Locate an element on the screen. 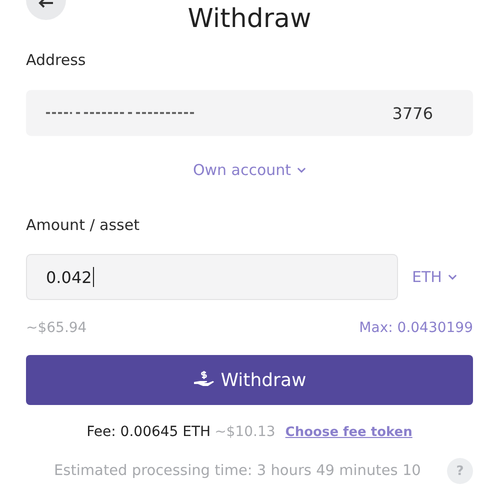 The image size is (494, 489). recipient-dropdown: Own account is located at coordinates (249, 170).